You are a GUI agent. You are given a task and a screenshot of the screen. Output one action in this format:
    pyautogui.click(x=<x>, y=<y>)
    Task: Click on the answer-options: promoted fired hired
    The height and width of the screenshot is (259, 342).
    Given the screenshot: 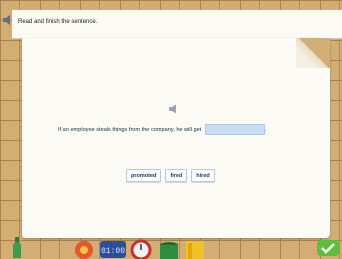 What is the action you would take?
    pyautogui.click(x=170, y=175)
    